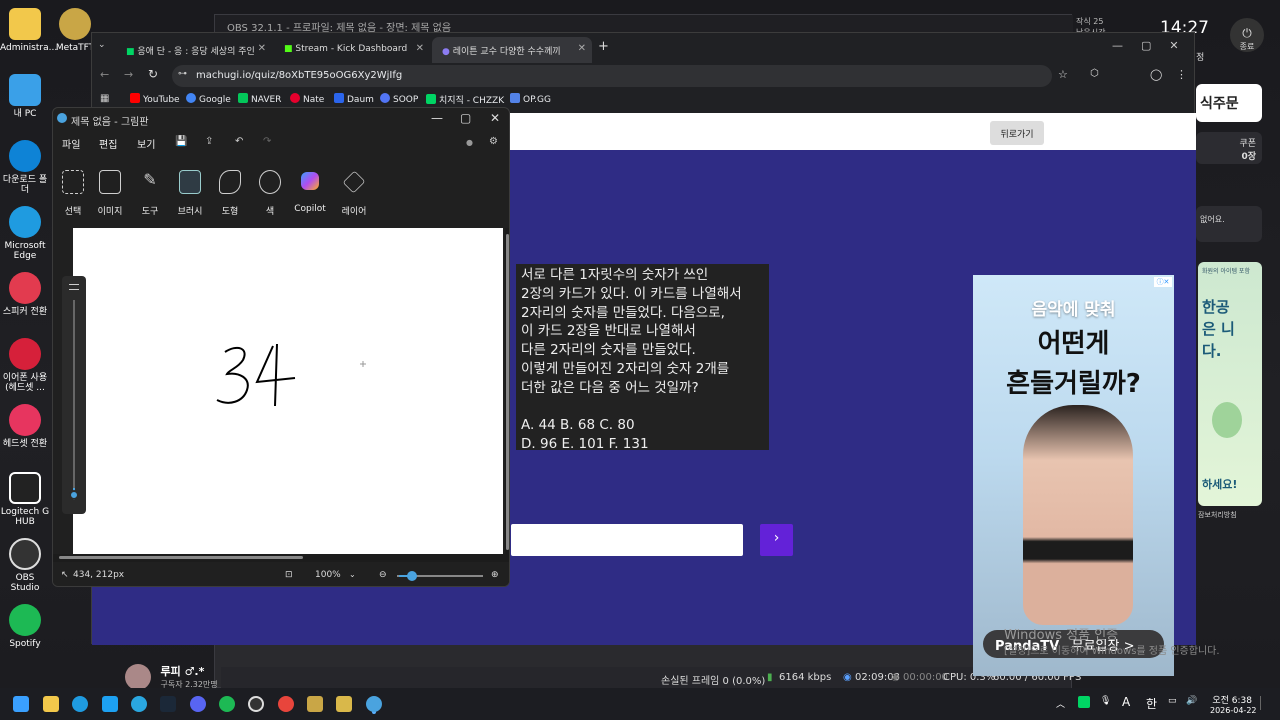  What do you see at coordinates (227, 704) in the screenshot?
I see `spotify-icon` at bounding box center [227, 704].